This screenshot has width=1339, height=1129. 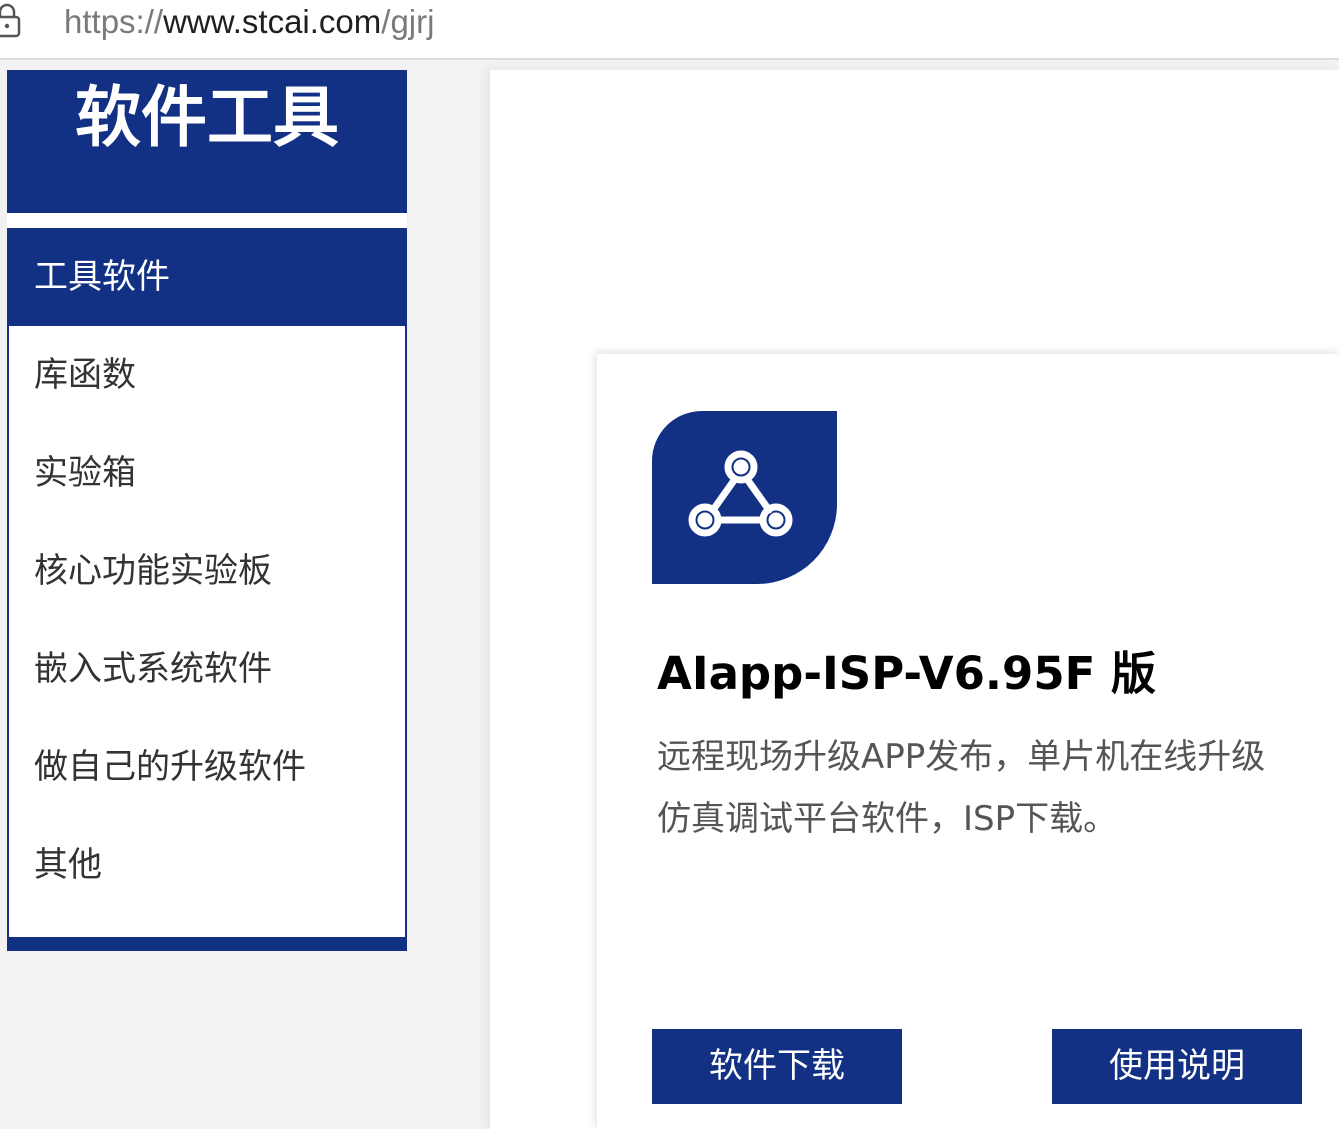 What do you see at coordinates (114, 21) in the screenshot?
I see `url-scheme: https://` at bounding box center [114, 21].